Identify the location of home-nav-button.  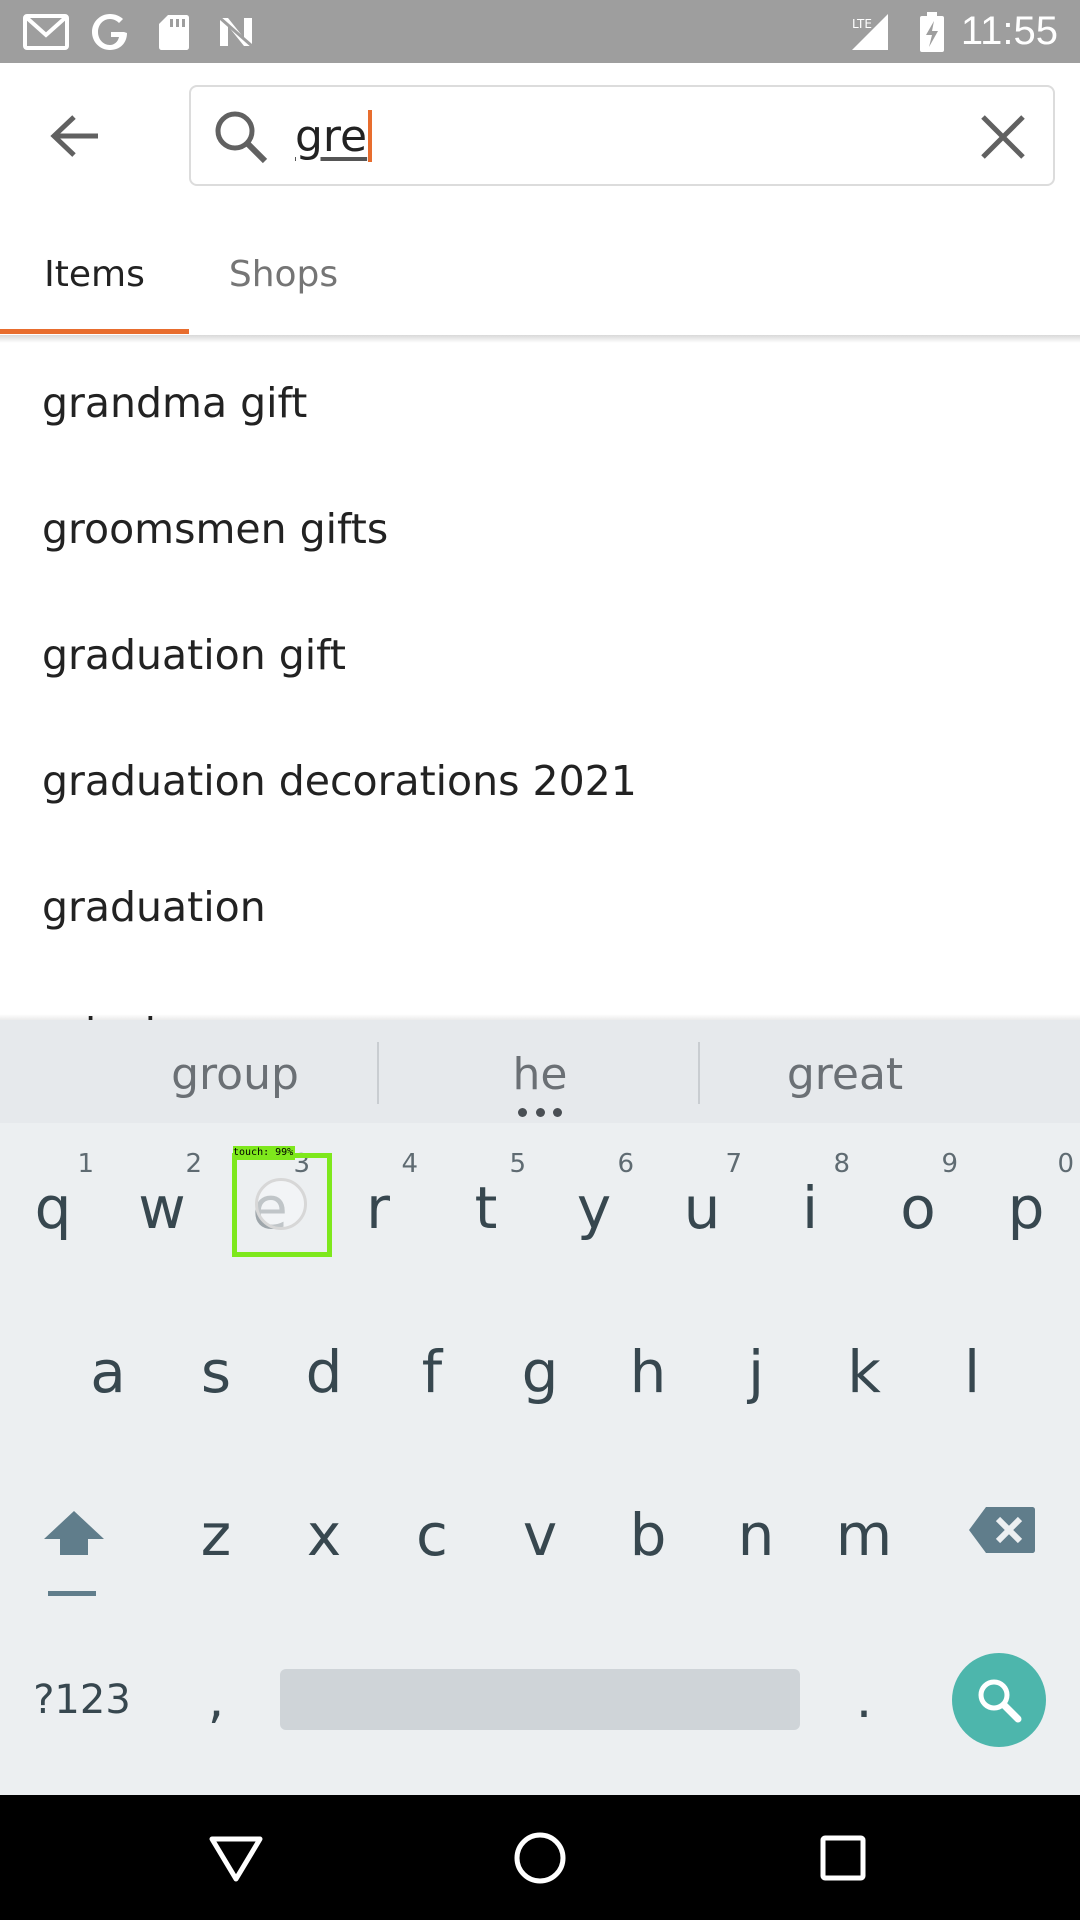
(540, 1858).